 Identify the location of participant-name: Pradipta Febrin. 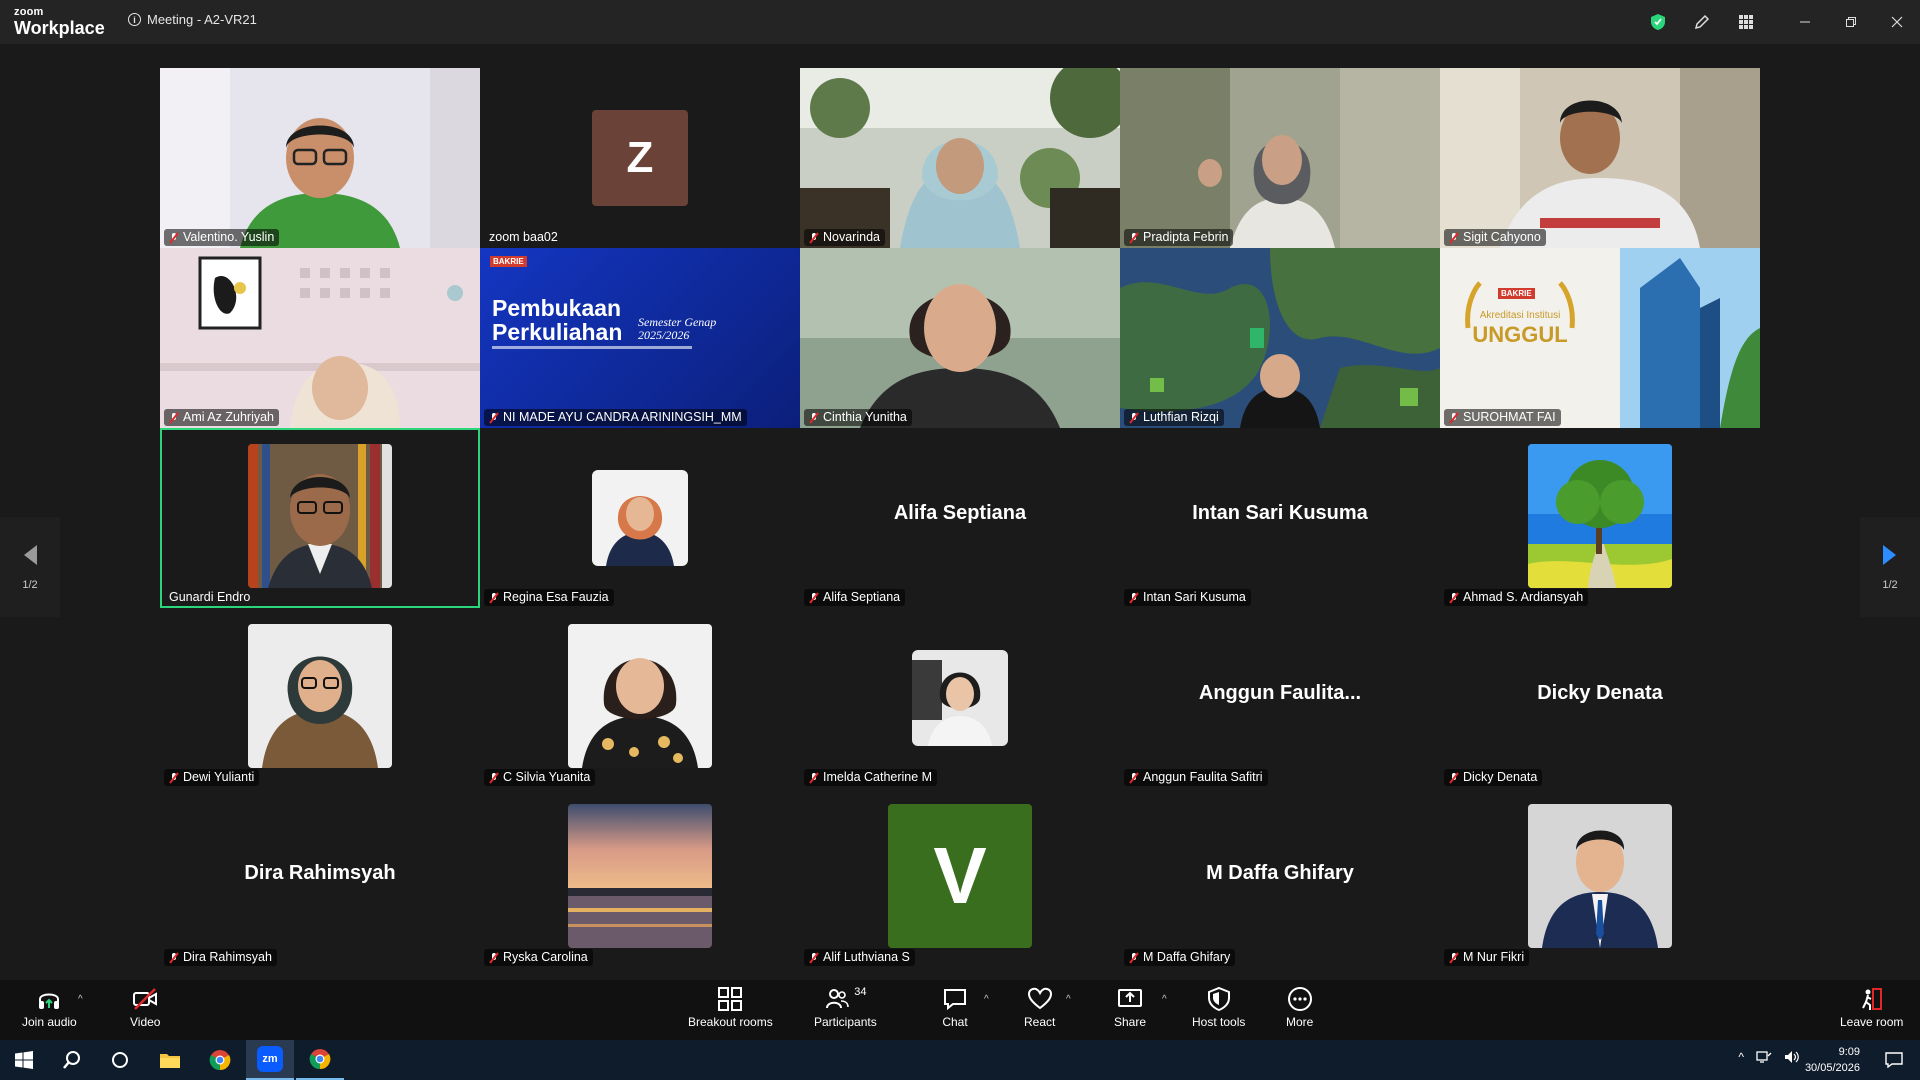
(1186, 237).